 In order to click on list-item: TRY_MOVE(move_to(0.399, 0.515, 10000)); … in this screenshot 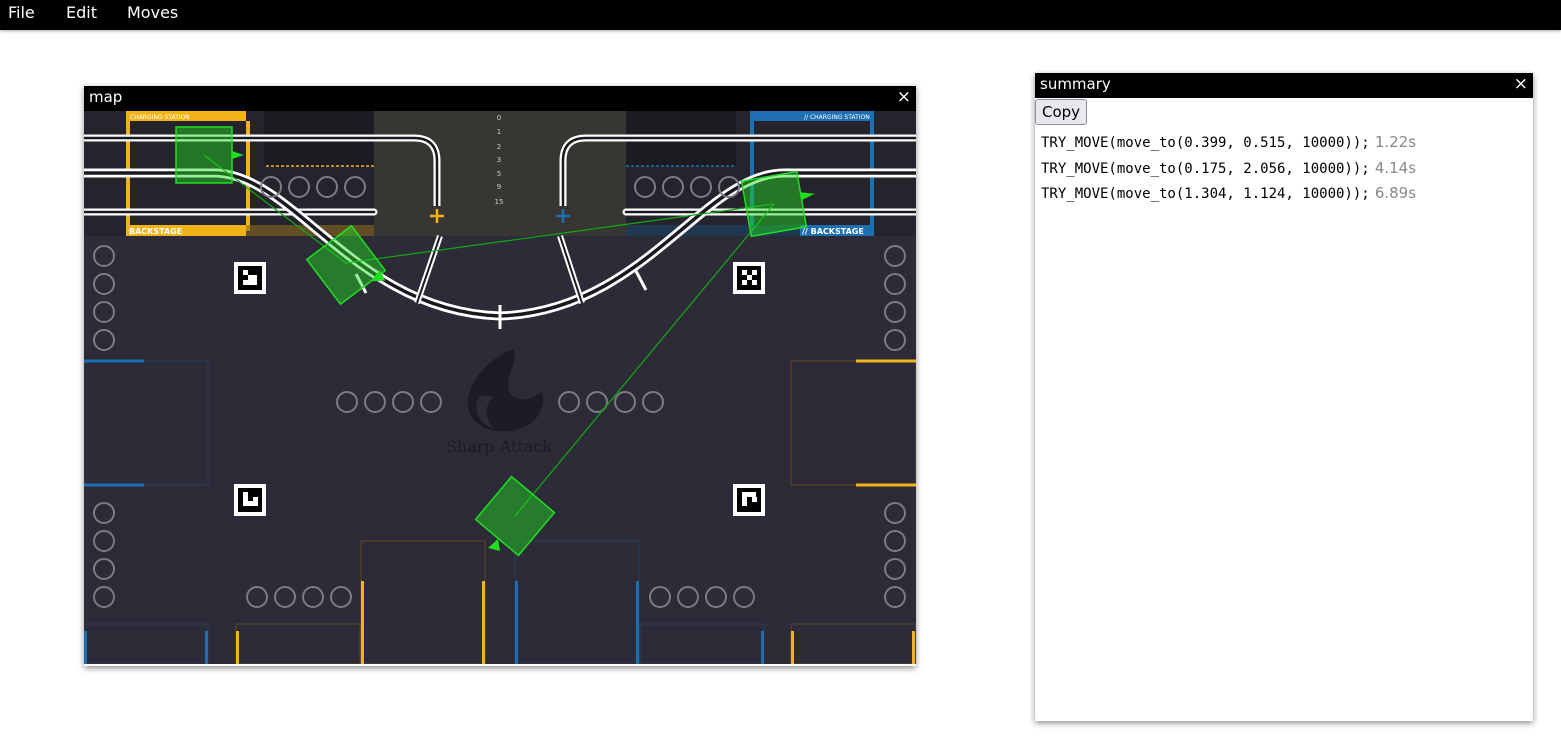, I will do `click(1284, 145)`.